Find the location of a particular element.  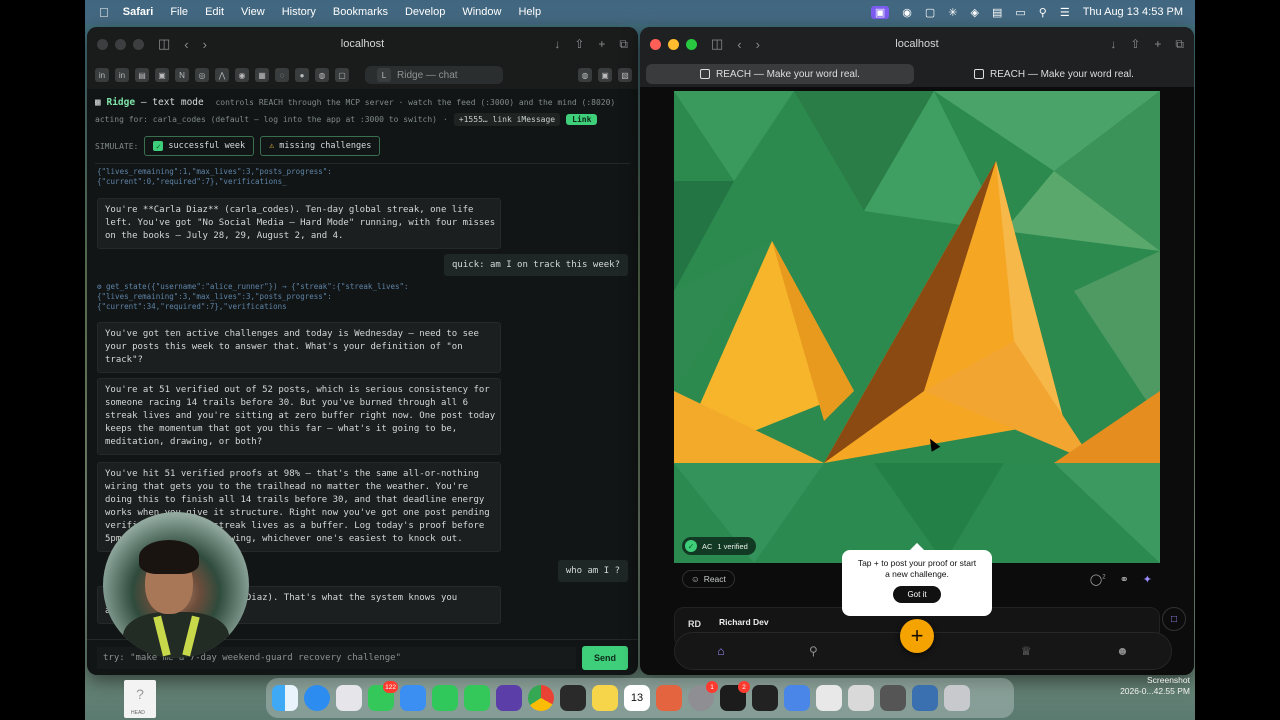

stage-icon: ▢ is located at coordinates (930, 12).